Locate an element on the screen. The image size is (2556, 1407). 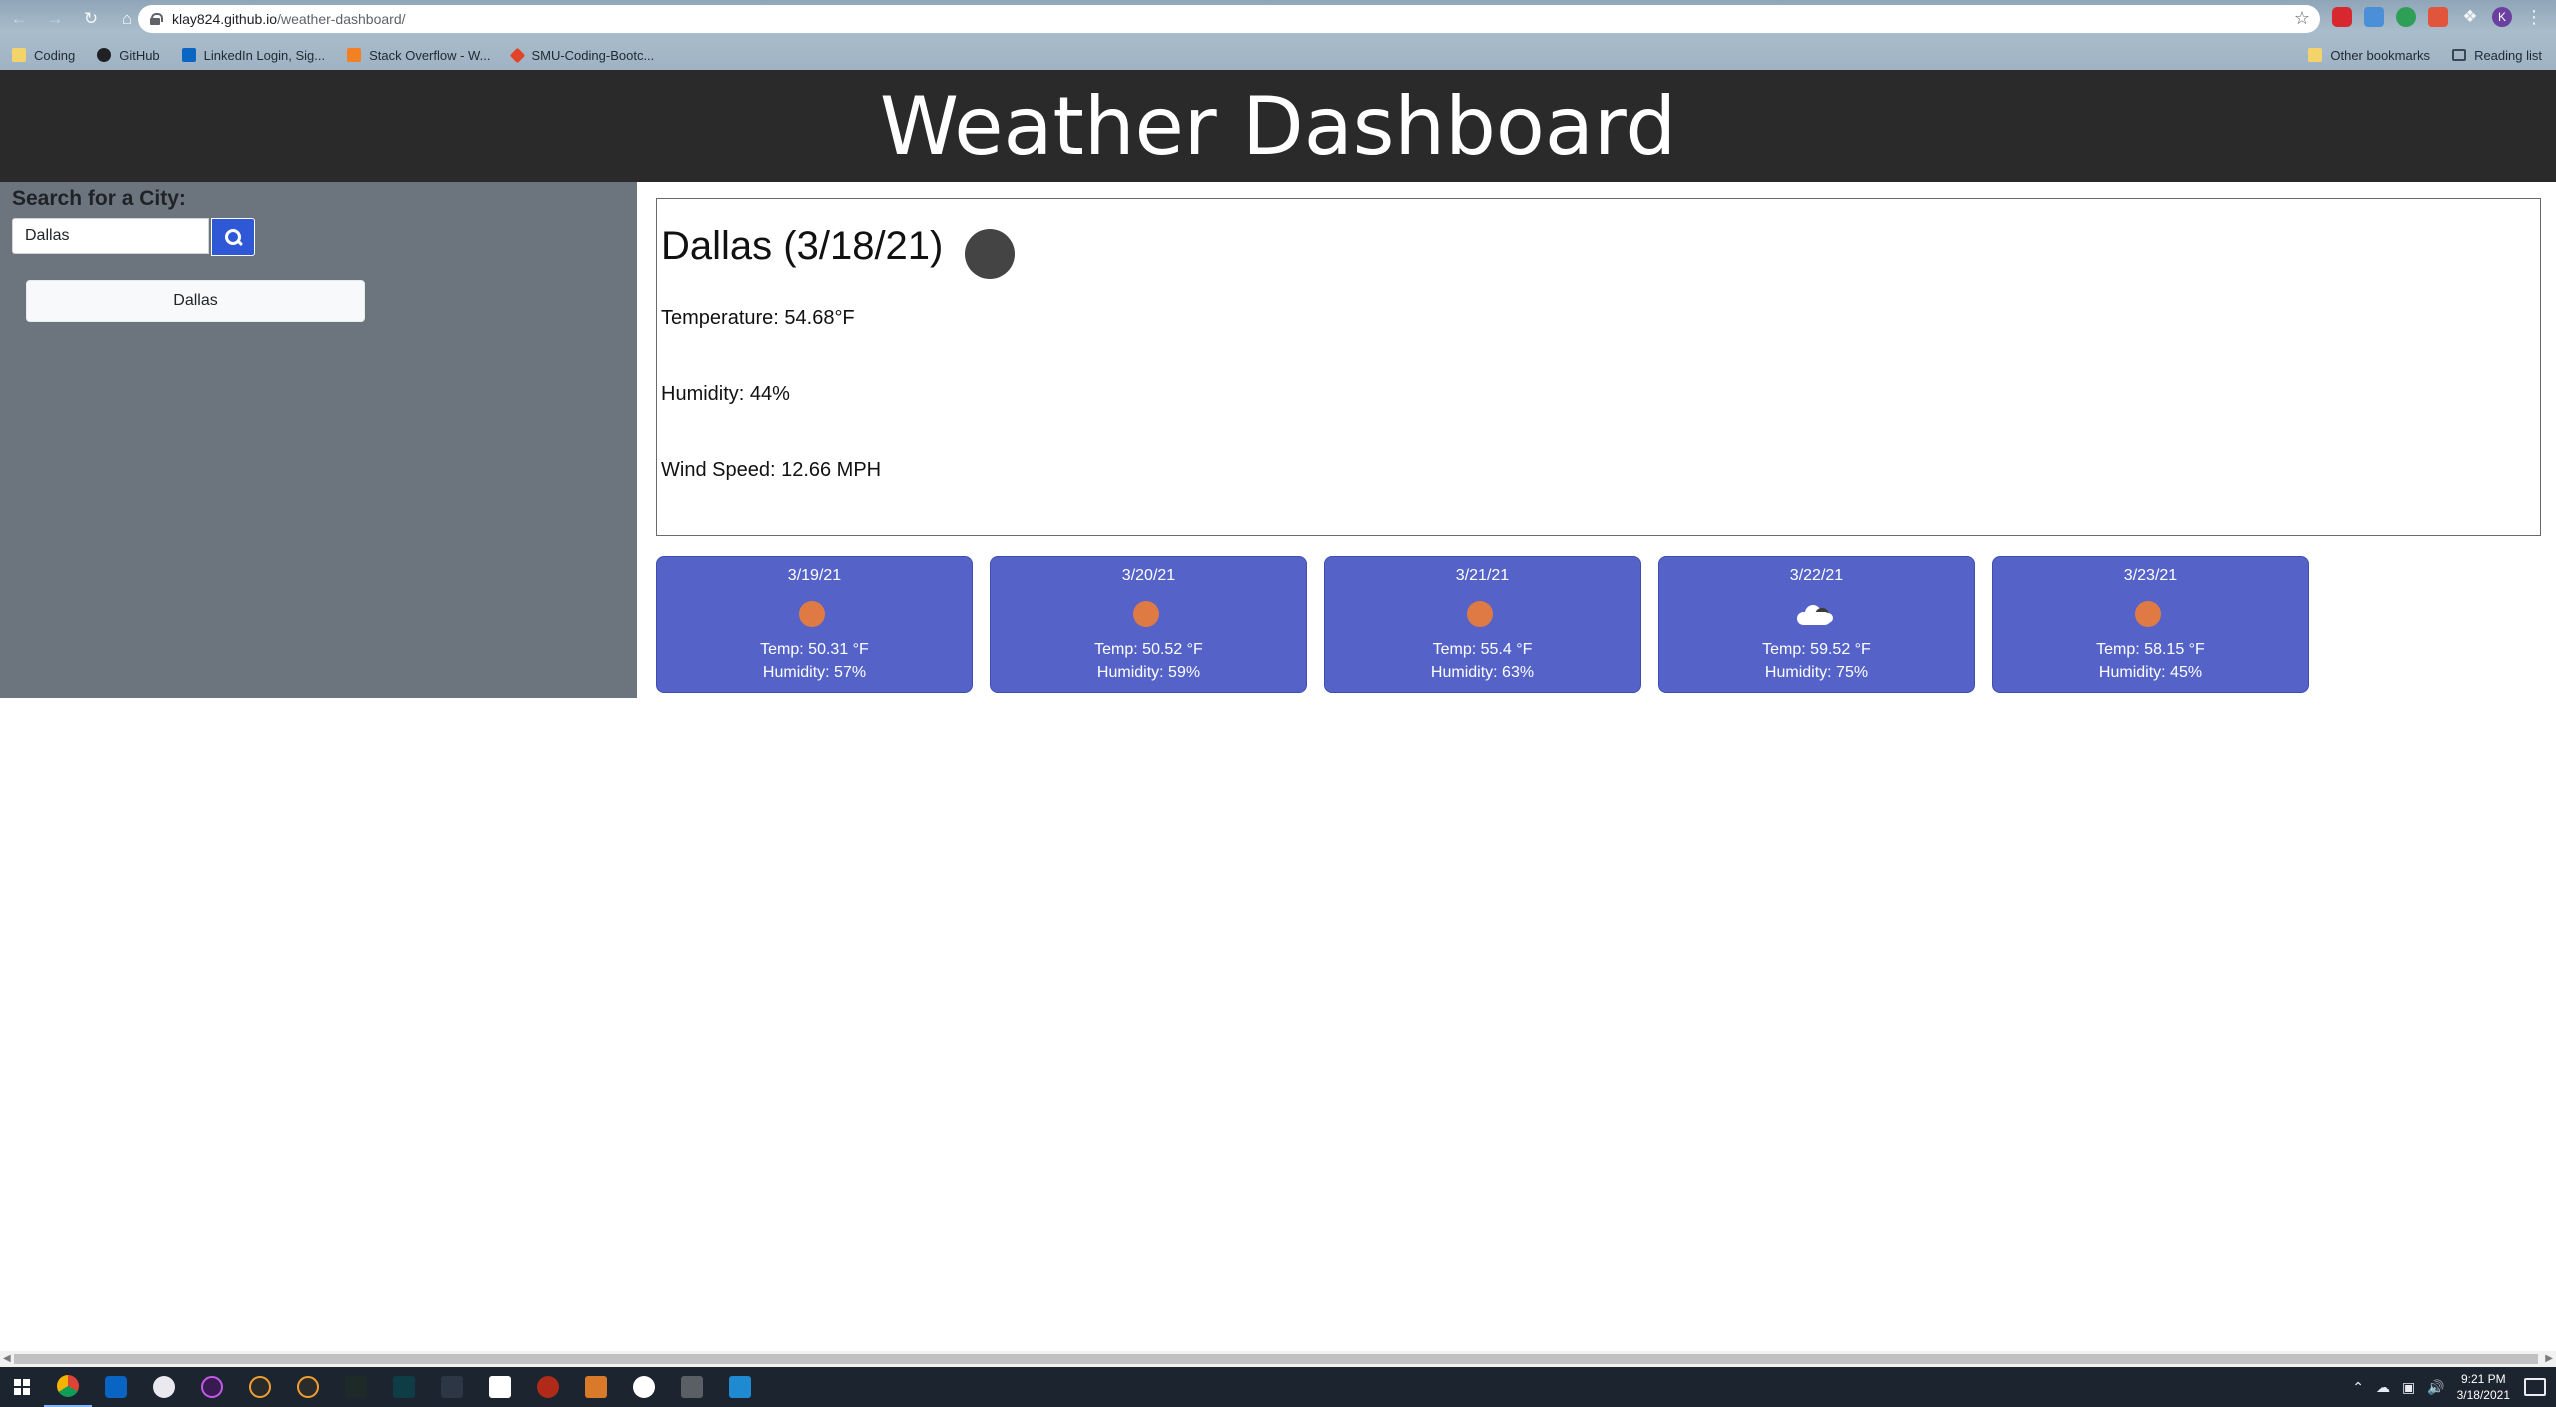
search-input is located at coordinates (110, 236).